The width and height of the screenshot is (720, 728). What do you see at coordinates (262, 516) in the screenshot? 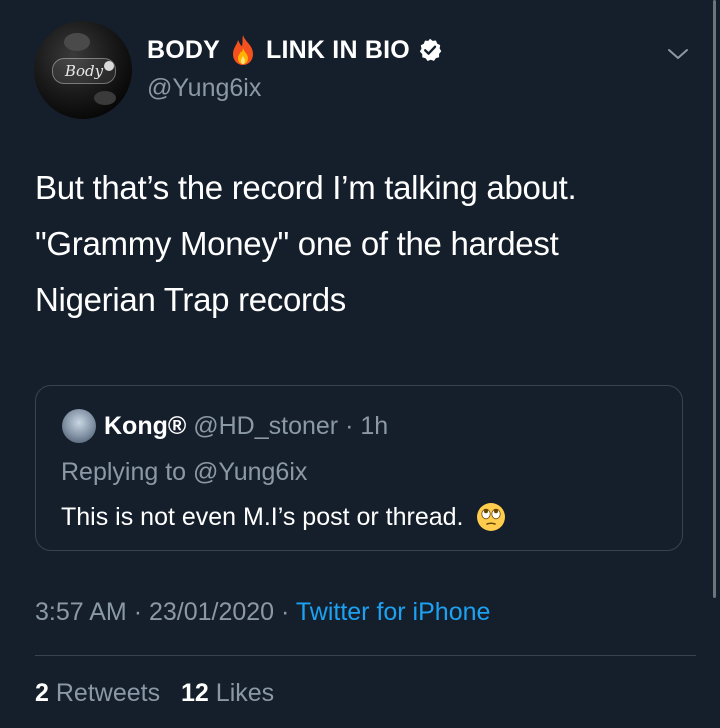
I see `quoted-text-body: This is not even M.I’s post or thread.` at bounding box center [262, 516].